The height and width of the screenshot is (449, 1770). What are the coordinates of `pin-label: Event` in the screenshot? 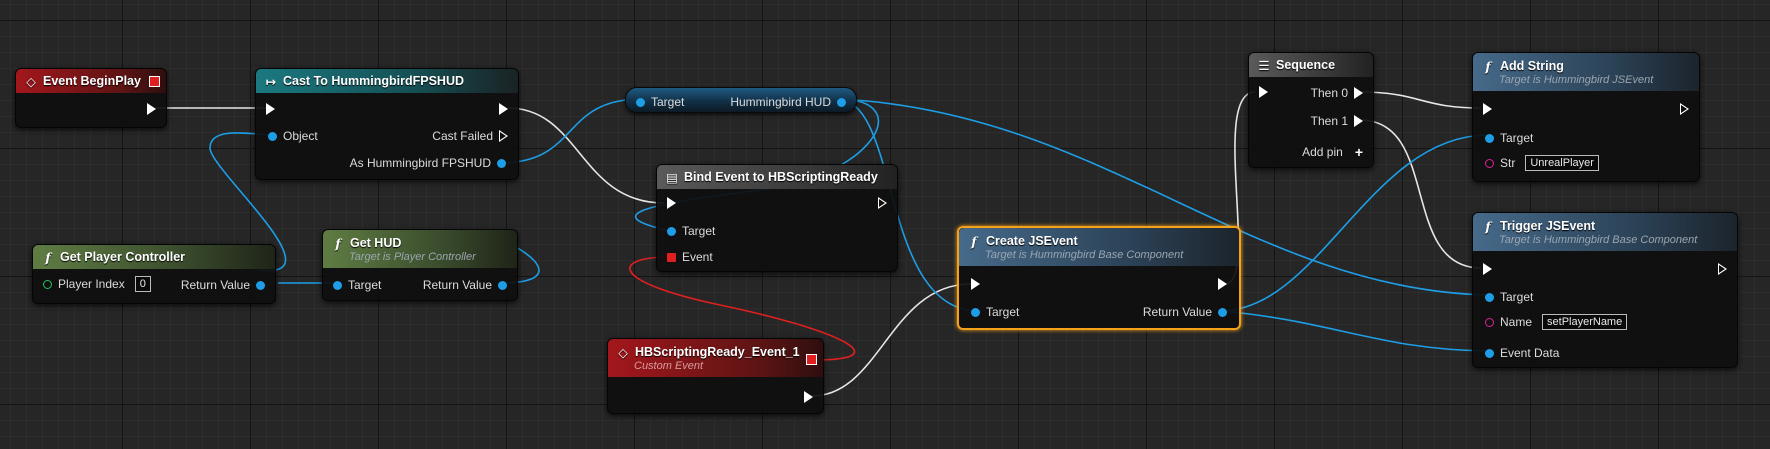 It's located at (697, 257).